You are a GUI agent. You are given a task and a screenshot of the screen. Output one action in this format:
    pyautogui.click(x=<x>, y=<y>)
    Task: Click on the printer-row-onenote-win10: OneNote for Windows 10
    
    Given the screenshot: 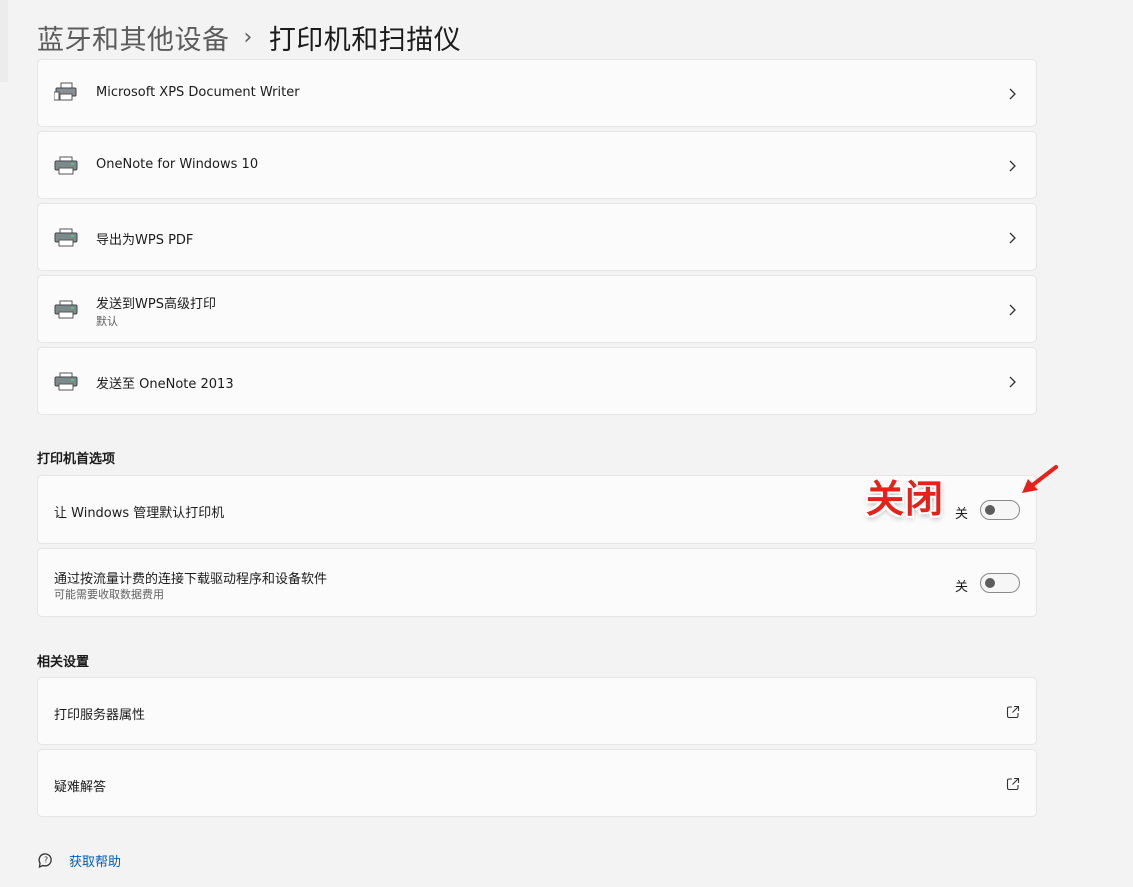 What is the action you would take?
    pyautogui.click(x=537, y=165)
    